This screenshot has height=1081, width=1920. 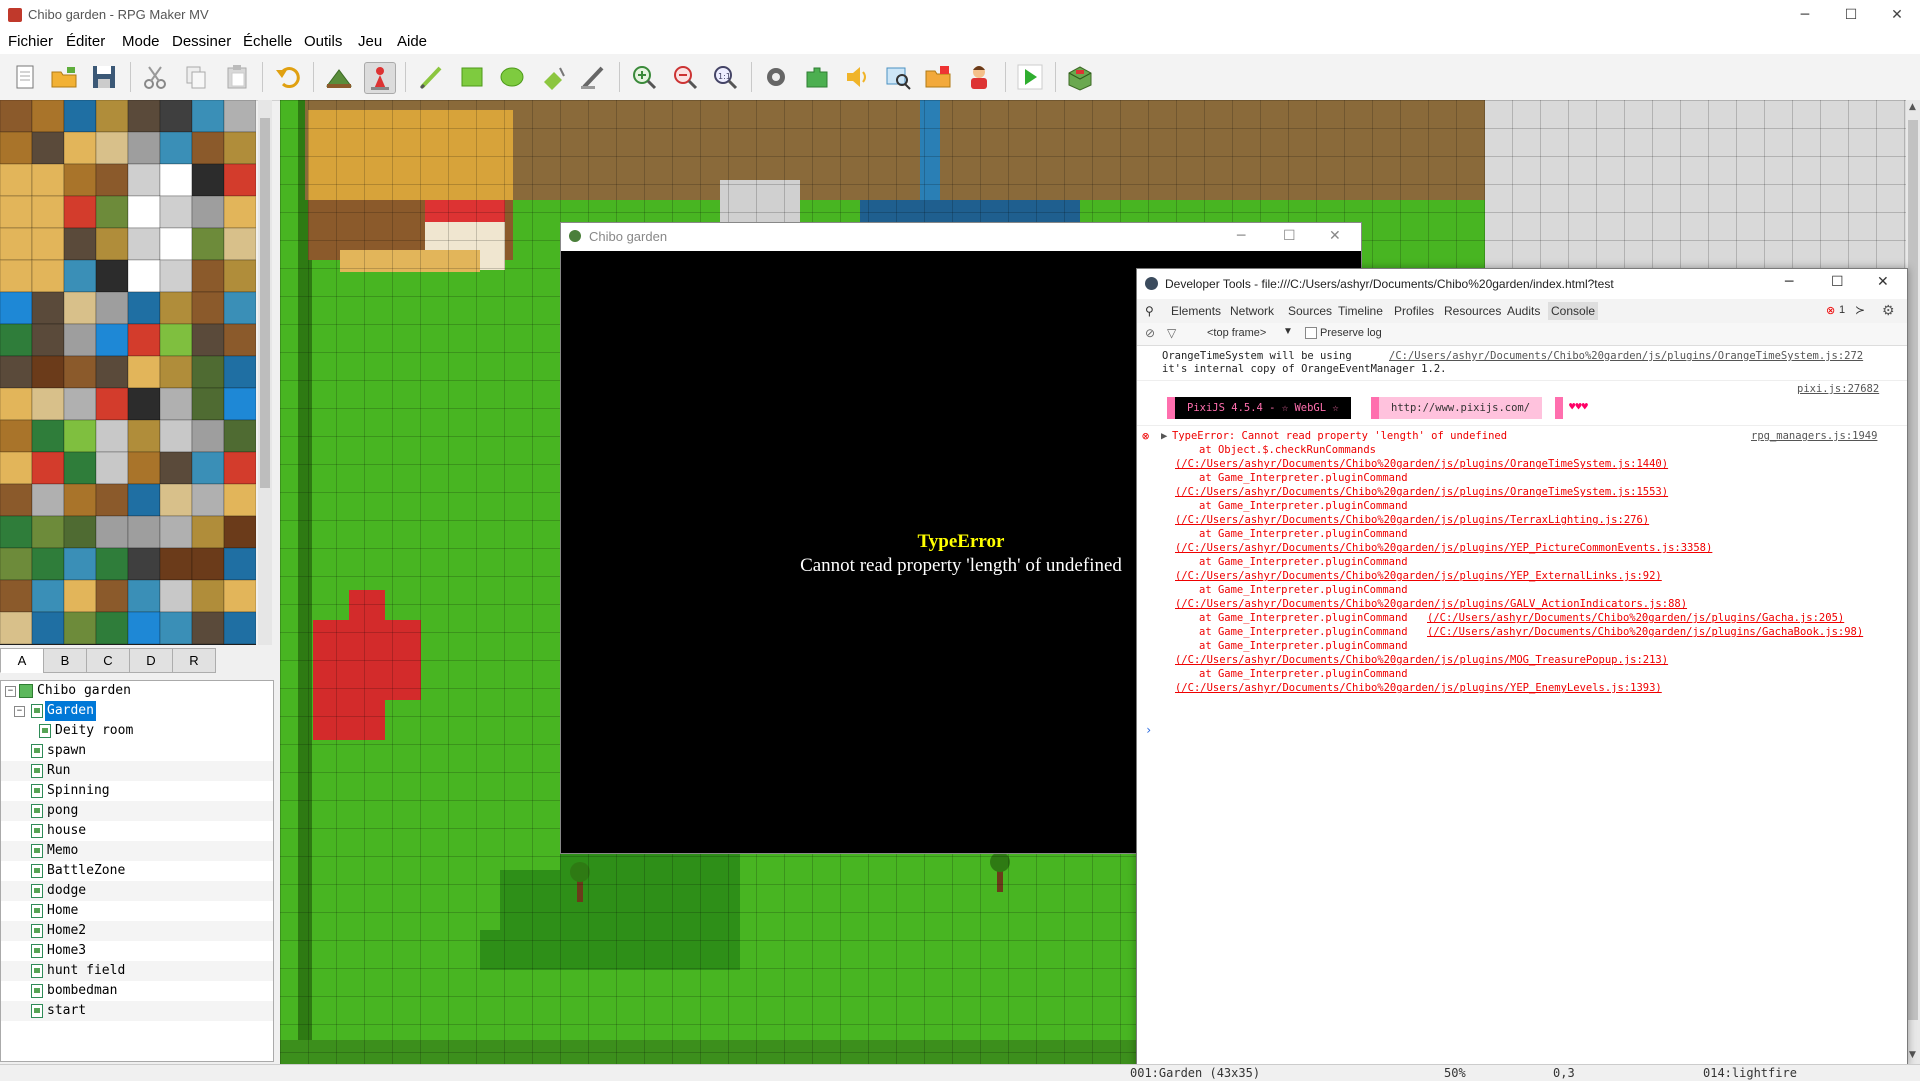 What do you see at coordinates (137, 871) in the screenshot?
I see `map-tree-item: BattleZone` at bounding box center [137, 871].